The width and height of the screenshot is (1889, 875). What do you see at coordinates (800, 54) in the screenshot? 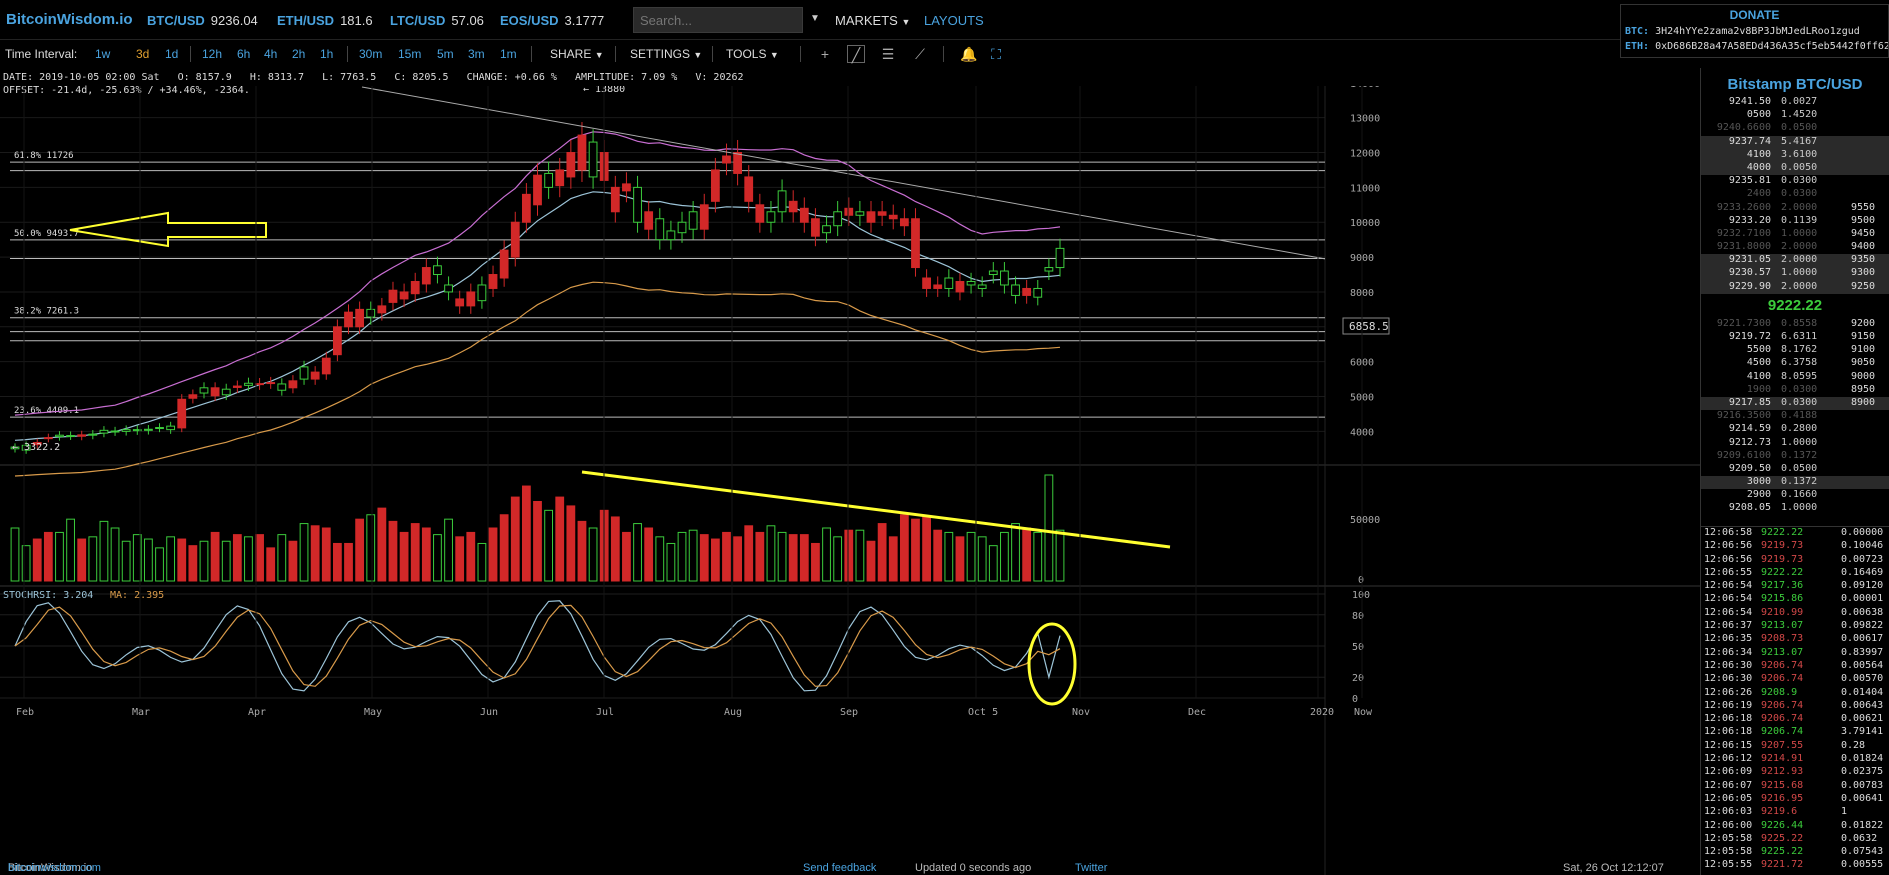
I see `divider` at bounding box center [800, 54].